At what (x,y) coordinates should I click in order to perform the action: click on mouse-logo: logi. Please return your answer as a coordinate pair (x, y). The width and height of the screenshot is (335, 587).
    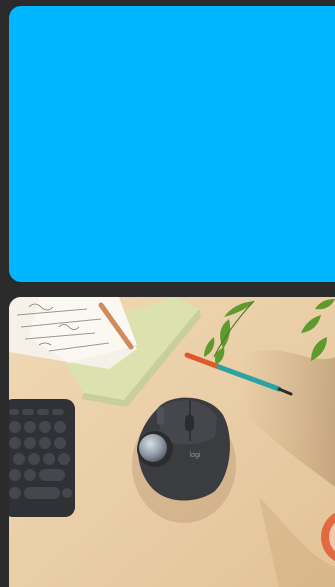
    Looking at the image, I should click on (195, 455).